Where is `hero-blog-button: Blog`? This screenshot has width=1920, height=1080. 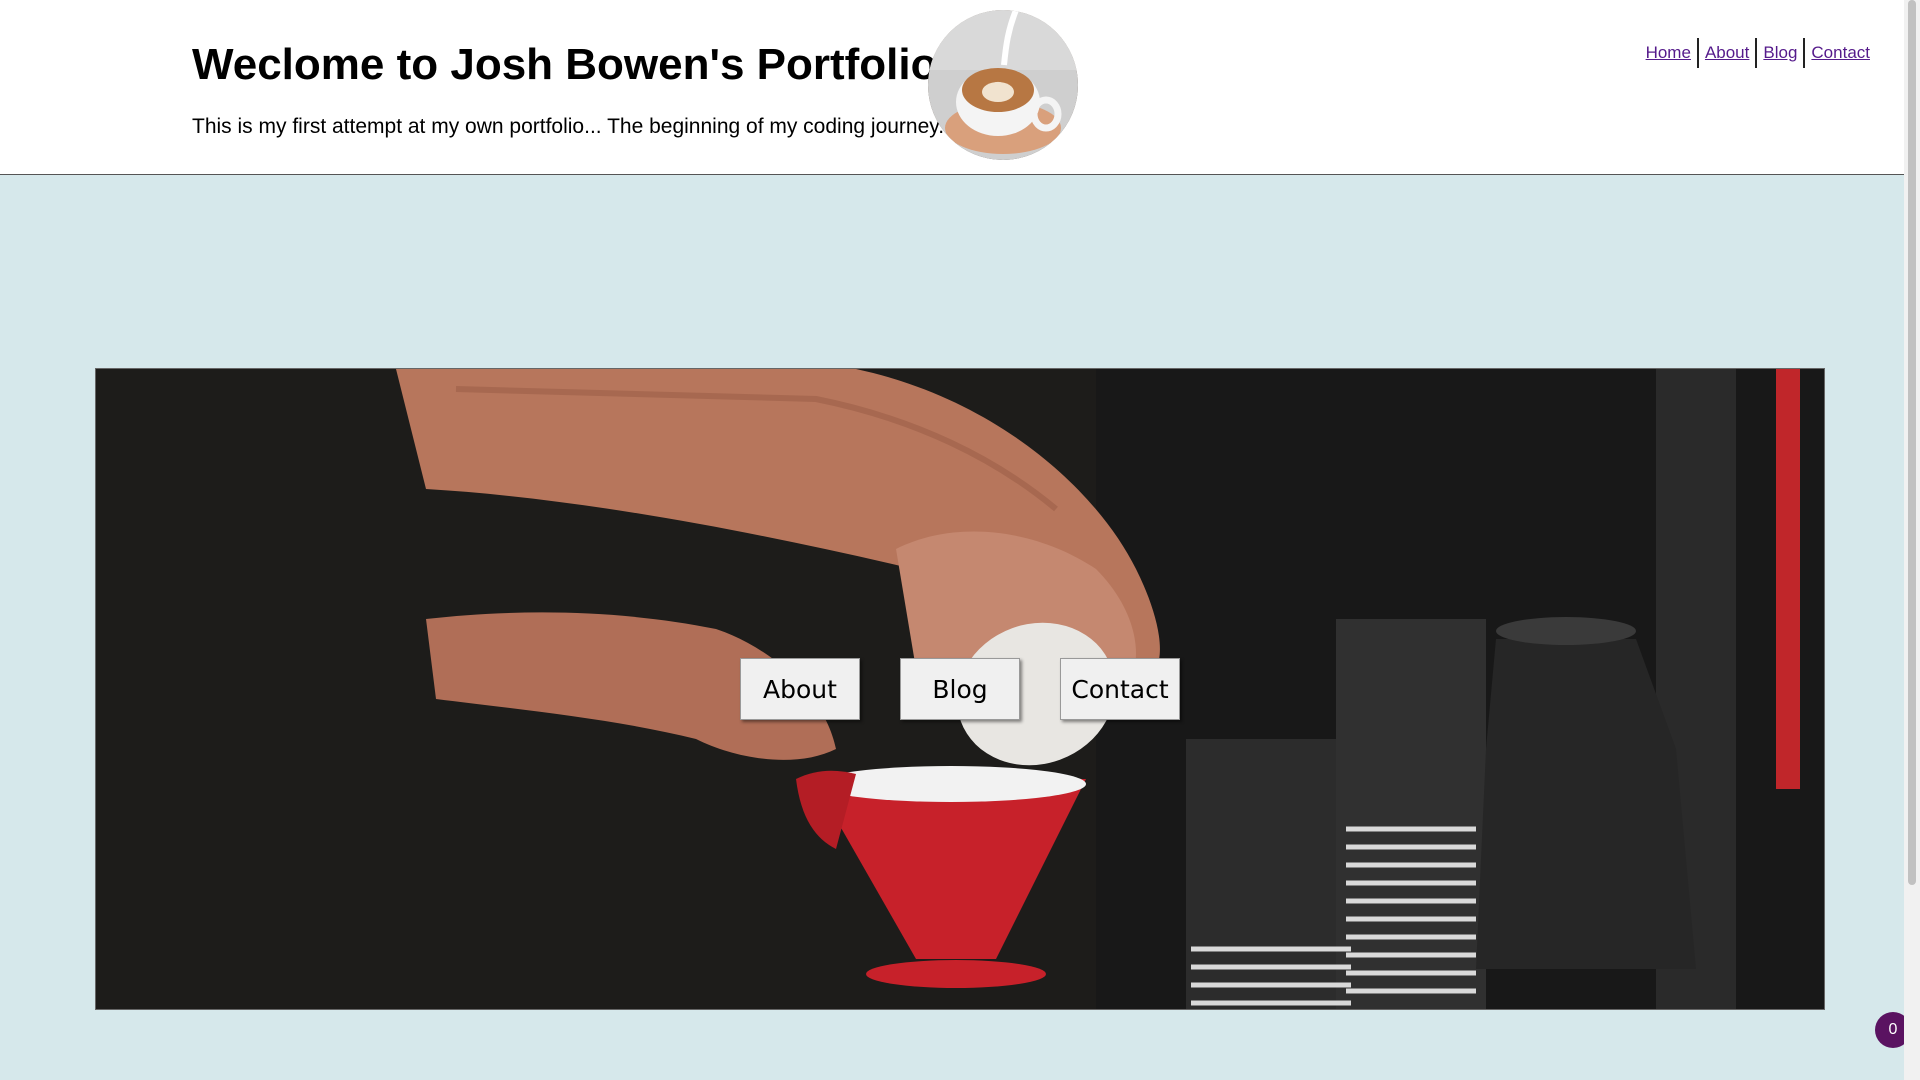 hero-blog-button: Blog is located at coordinates (960, 689).